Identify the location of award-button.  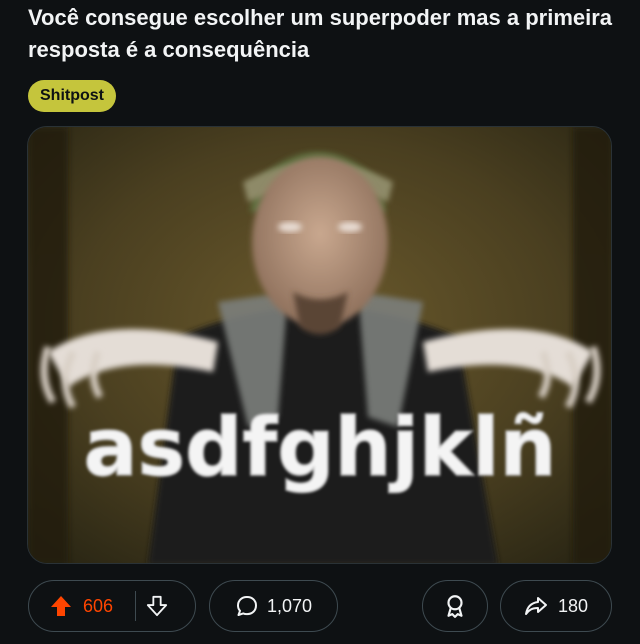
(455, 606).